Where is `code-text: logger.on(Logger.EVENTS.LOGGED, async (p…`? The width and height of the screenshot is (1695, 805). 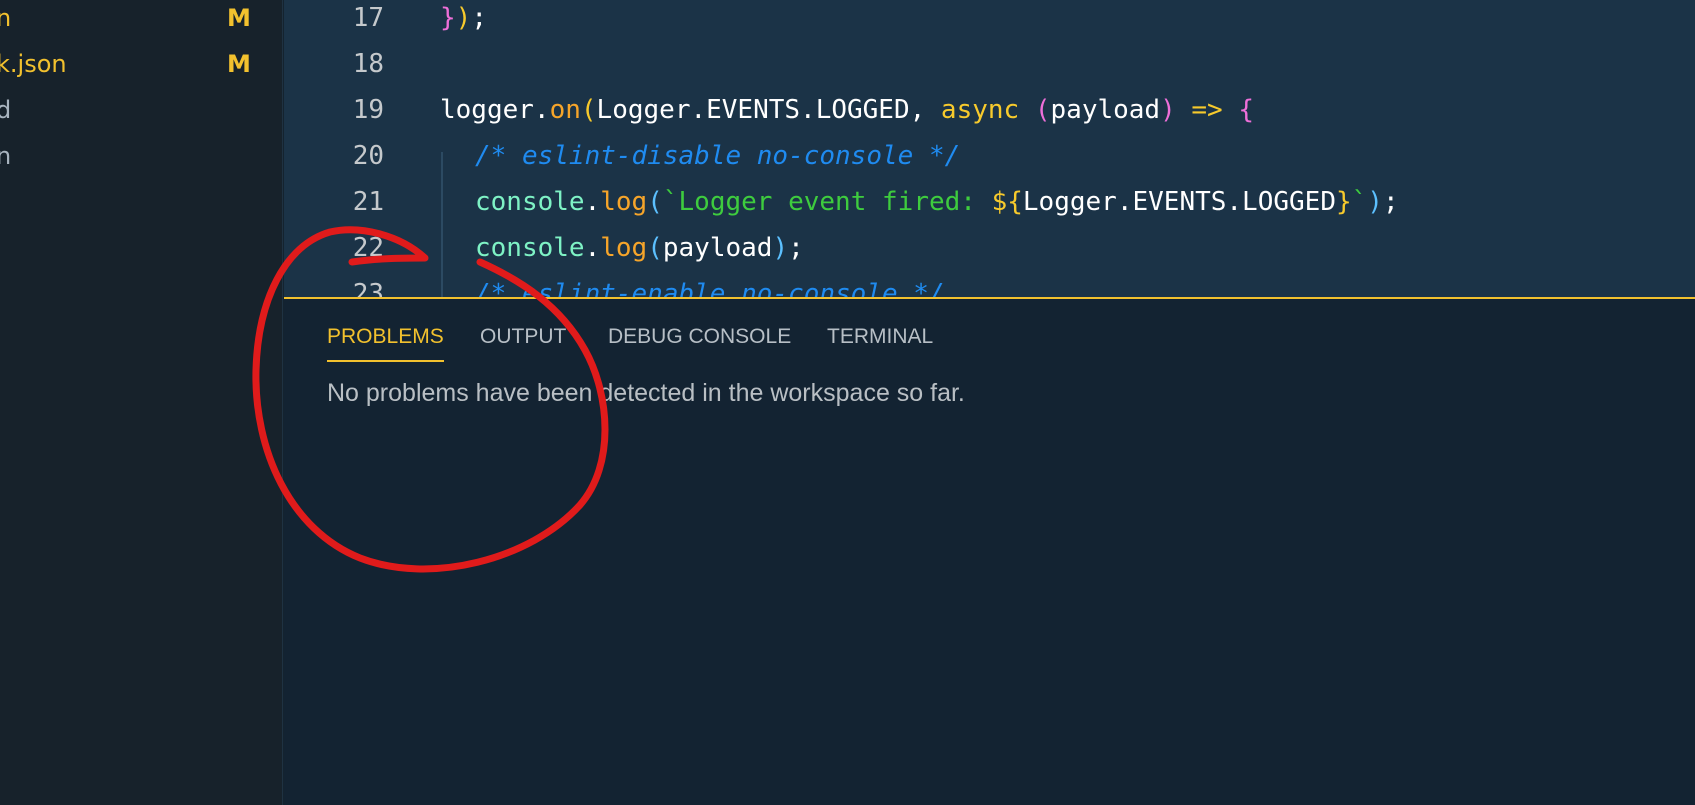 code-text: logger.on(Logger.EVENTS.LOGGED, async (p… is located at coordinates (847, 110).